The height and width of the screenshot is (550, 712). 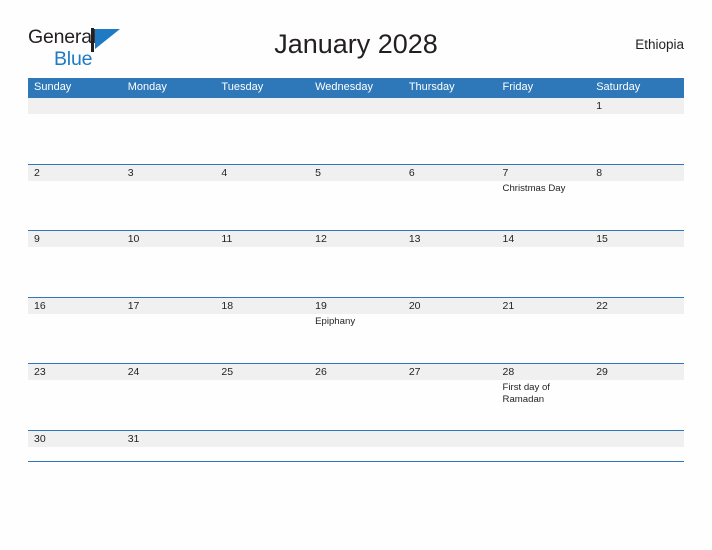 I want to click on day-number: 16, so click(x=40, y=305).